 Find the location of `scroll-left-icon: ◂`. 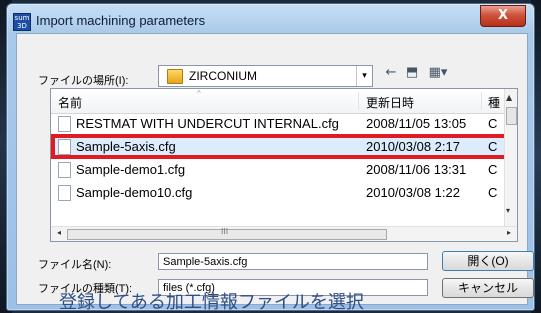

scroll-left-icon: ◂ is located at coordinates (59, 232).